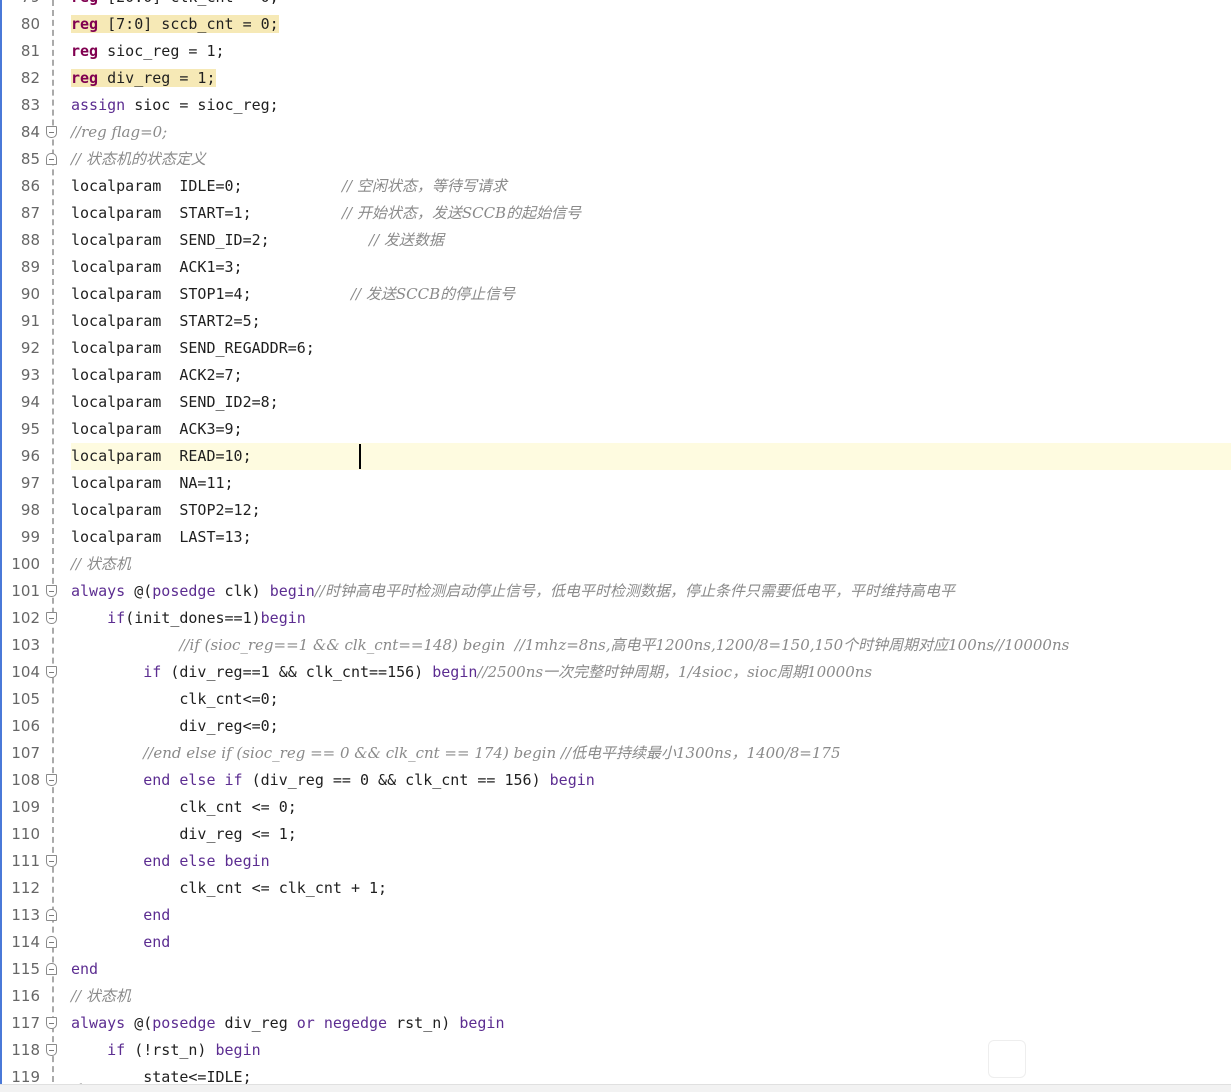  What do you see at coordinates (651, 618) in the screenshot?
I see `code-line: if(init_dones==1)begin` at bounding box center [651, 618].